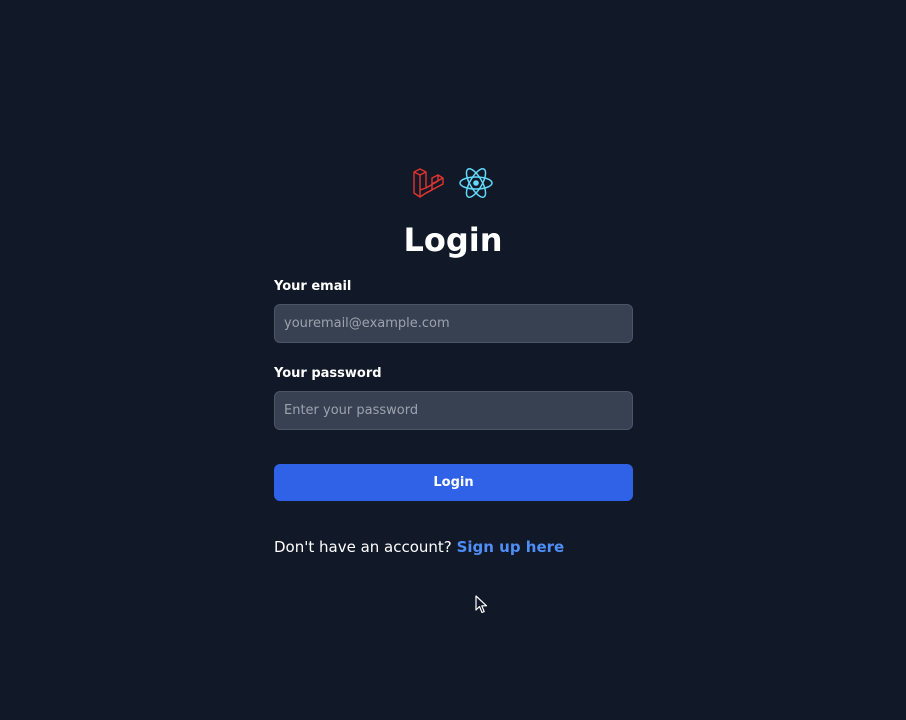 The height and width of the screenshot is (720, 906). I want to click on mouse-cursor-icon, so click(482, 607).